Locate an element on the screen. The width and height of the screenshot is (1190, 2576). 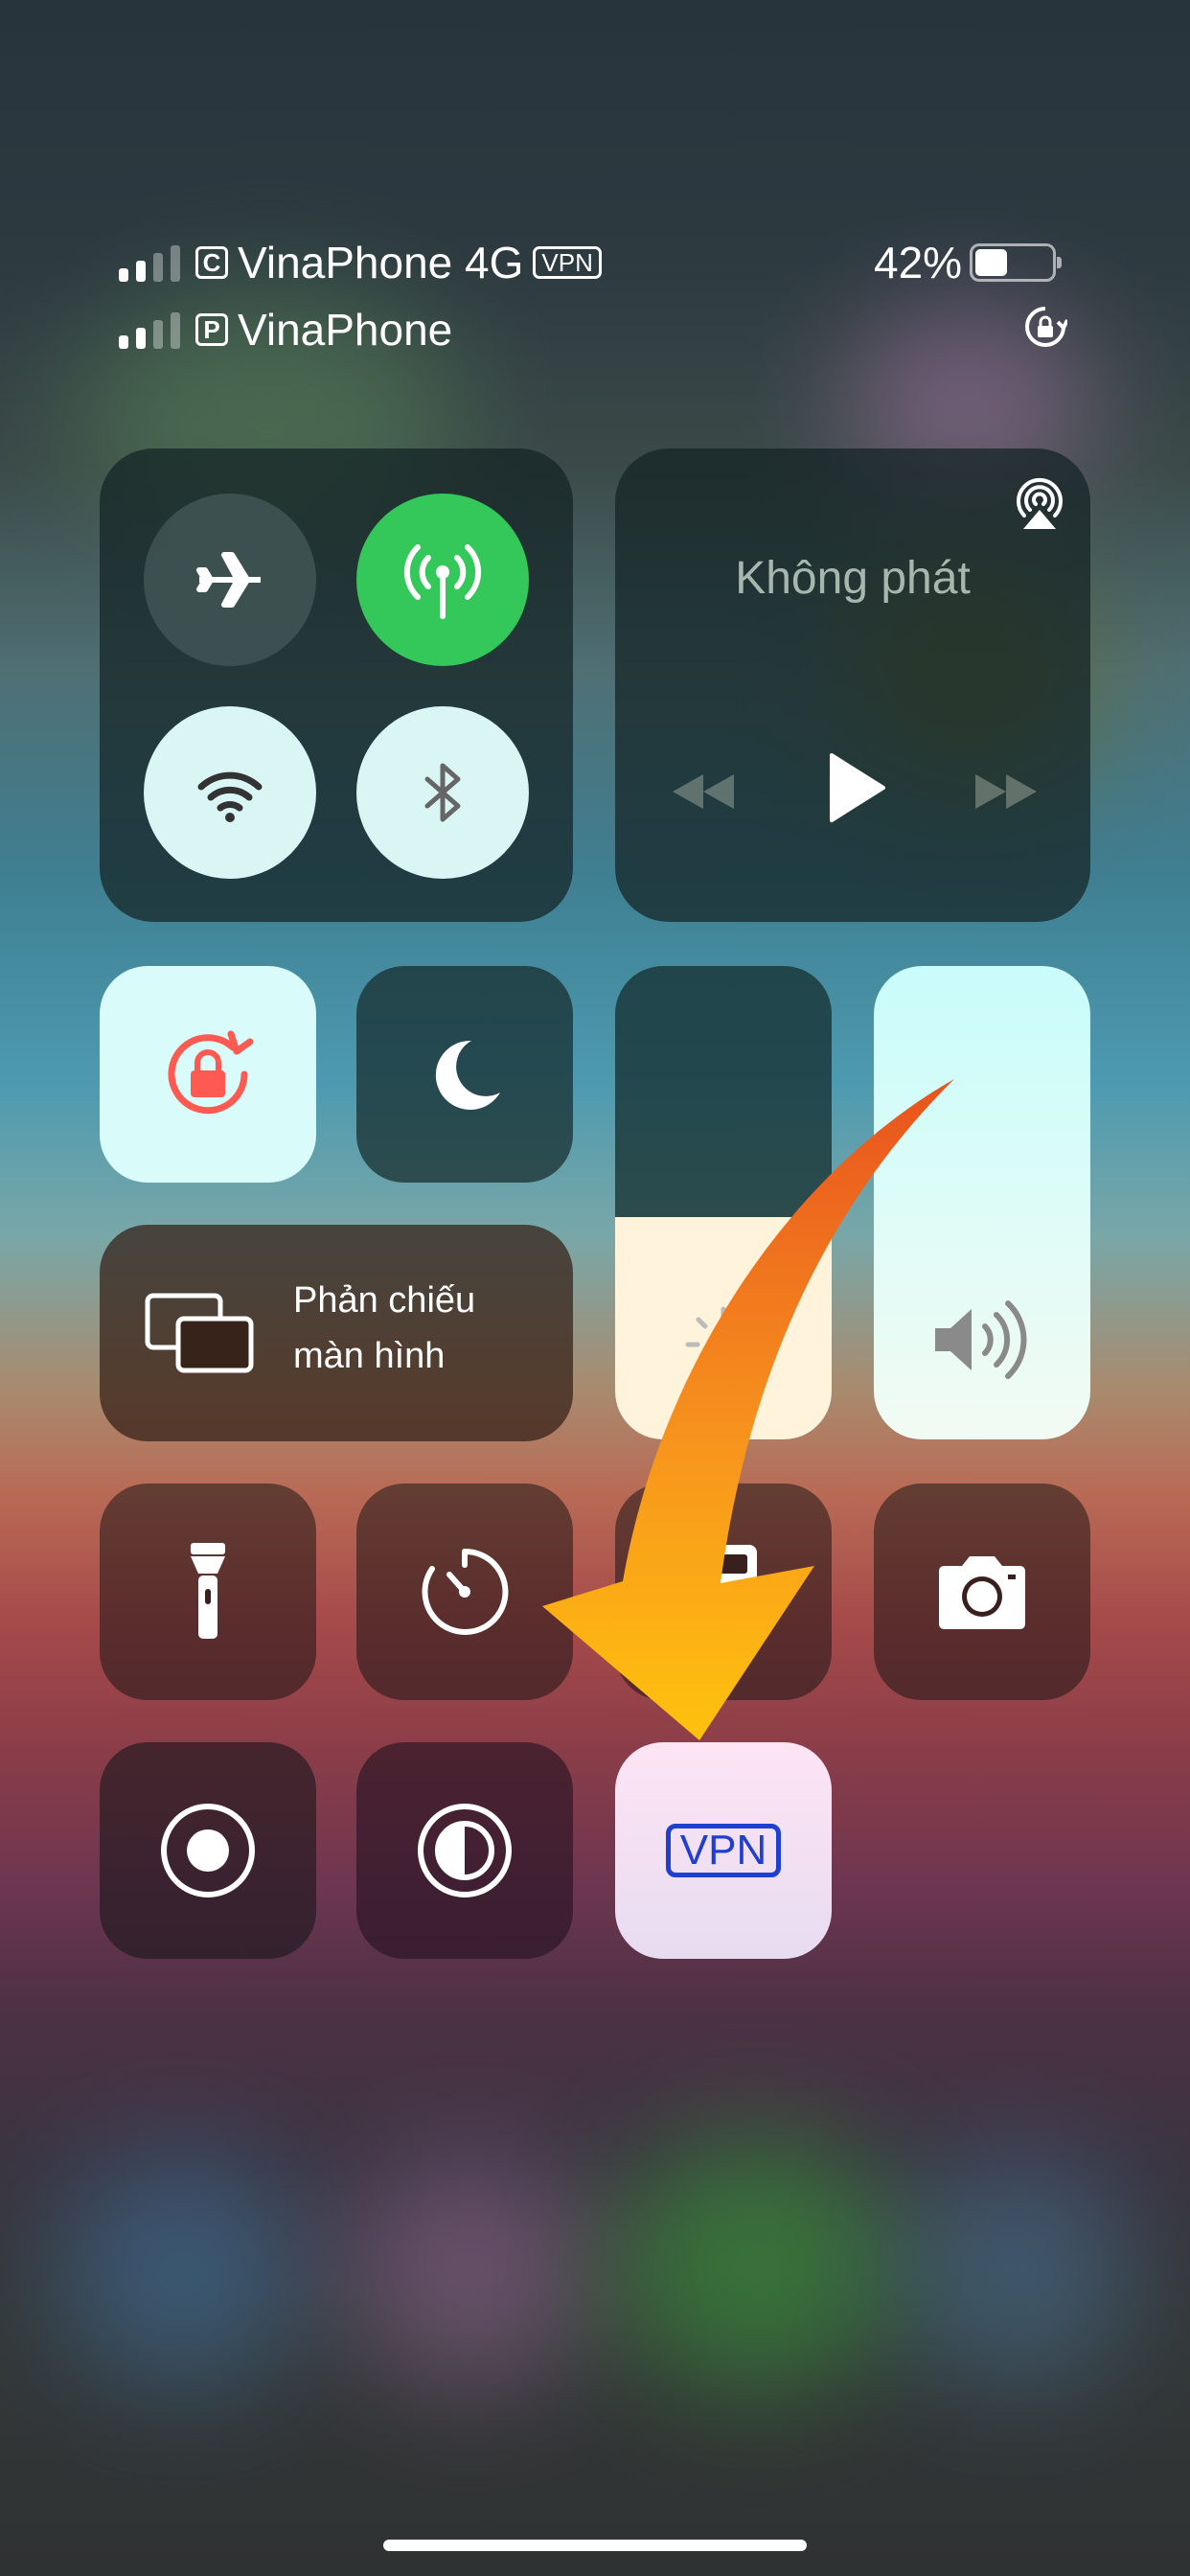
sim-tag: P is located at coordinates (212, 329).